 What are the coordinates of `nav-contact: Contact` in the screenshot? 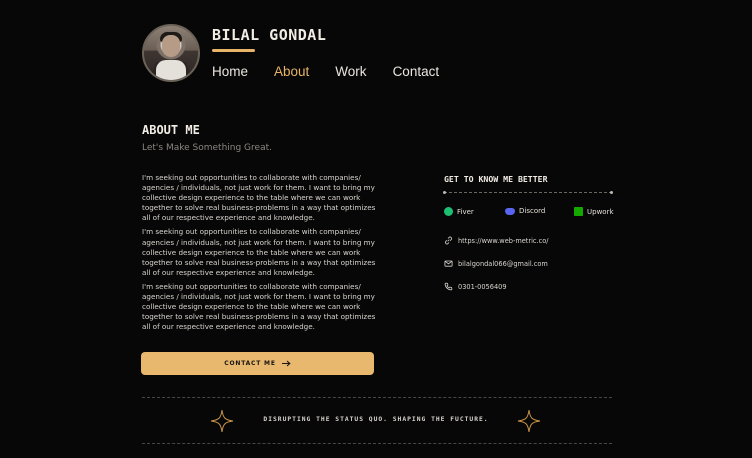 It's located at (416, 71).